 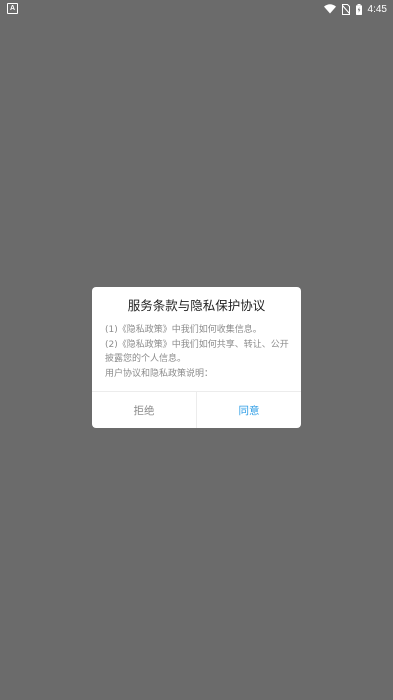 I want to click on agree-button: 同意, so click(x=249, y=410).